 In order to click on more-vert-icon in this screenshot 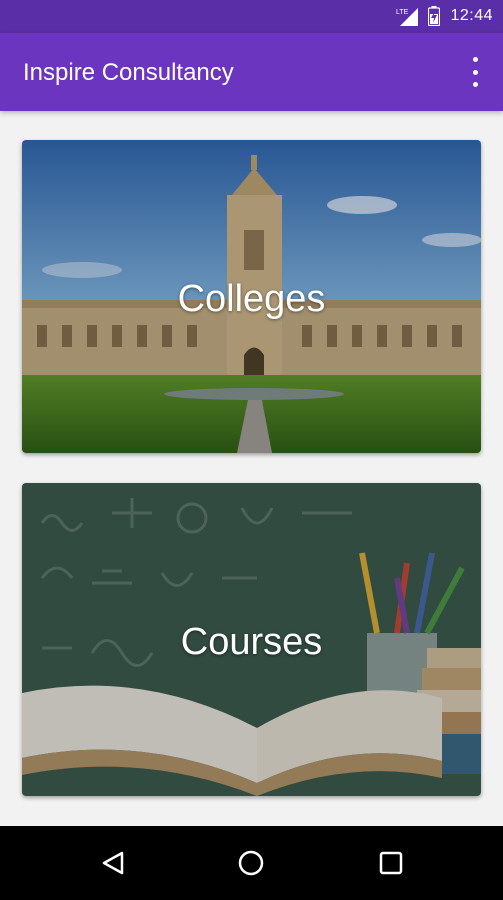, I will do `click(475, 72)`.